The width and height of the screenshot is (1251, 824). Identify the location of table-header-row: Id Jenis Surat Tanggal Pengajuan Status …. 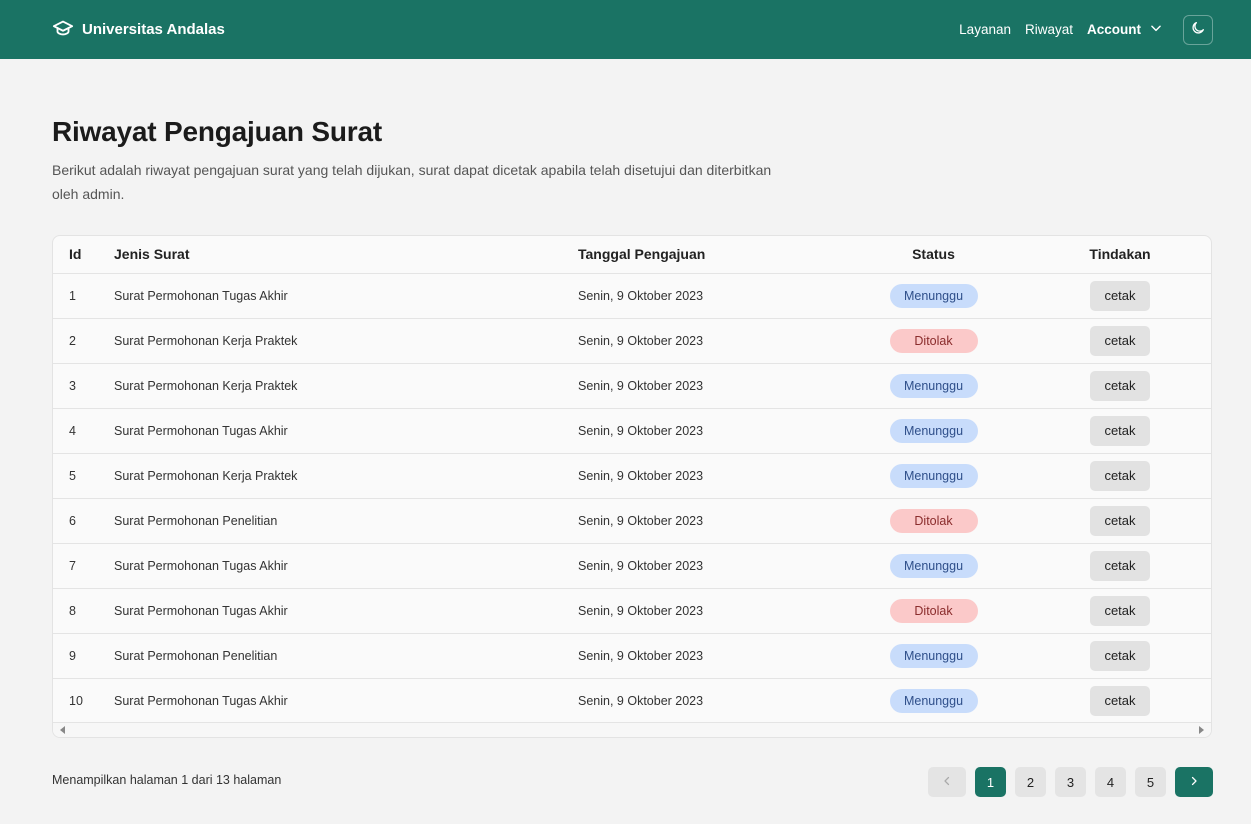
(632, 254).